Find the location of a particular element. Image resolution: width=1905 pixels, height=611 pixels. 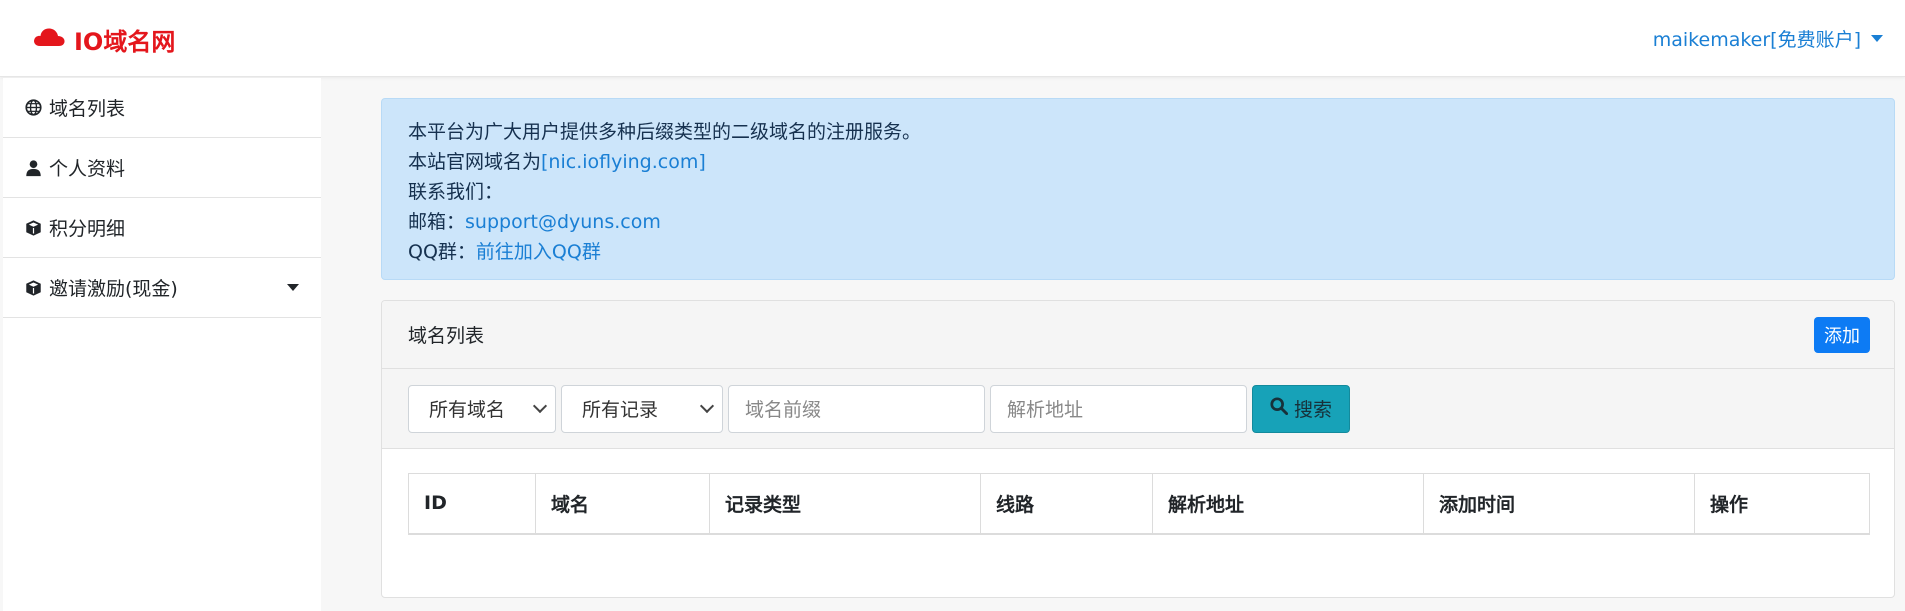

record-select-value: 所有记录 is located at coordinates (620, 410).